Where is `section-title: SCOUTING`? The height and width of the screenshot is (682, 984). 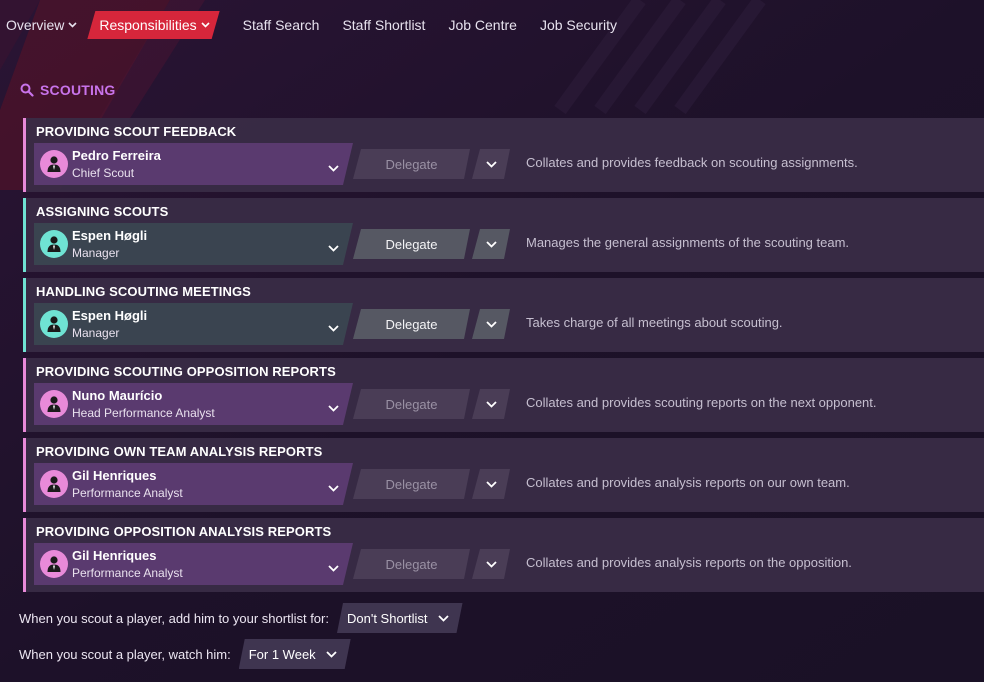
section-title: SCOUTING is located at coordinates (78, 90).